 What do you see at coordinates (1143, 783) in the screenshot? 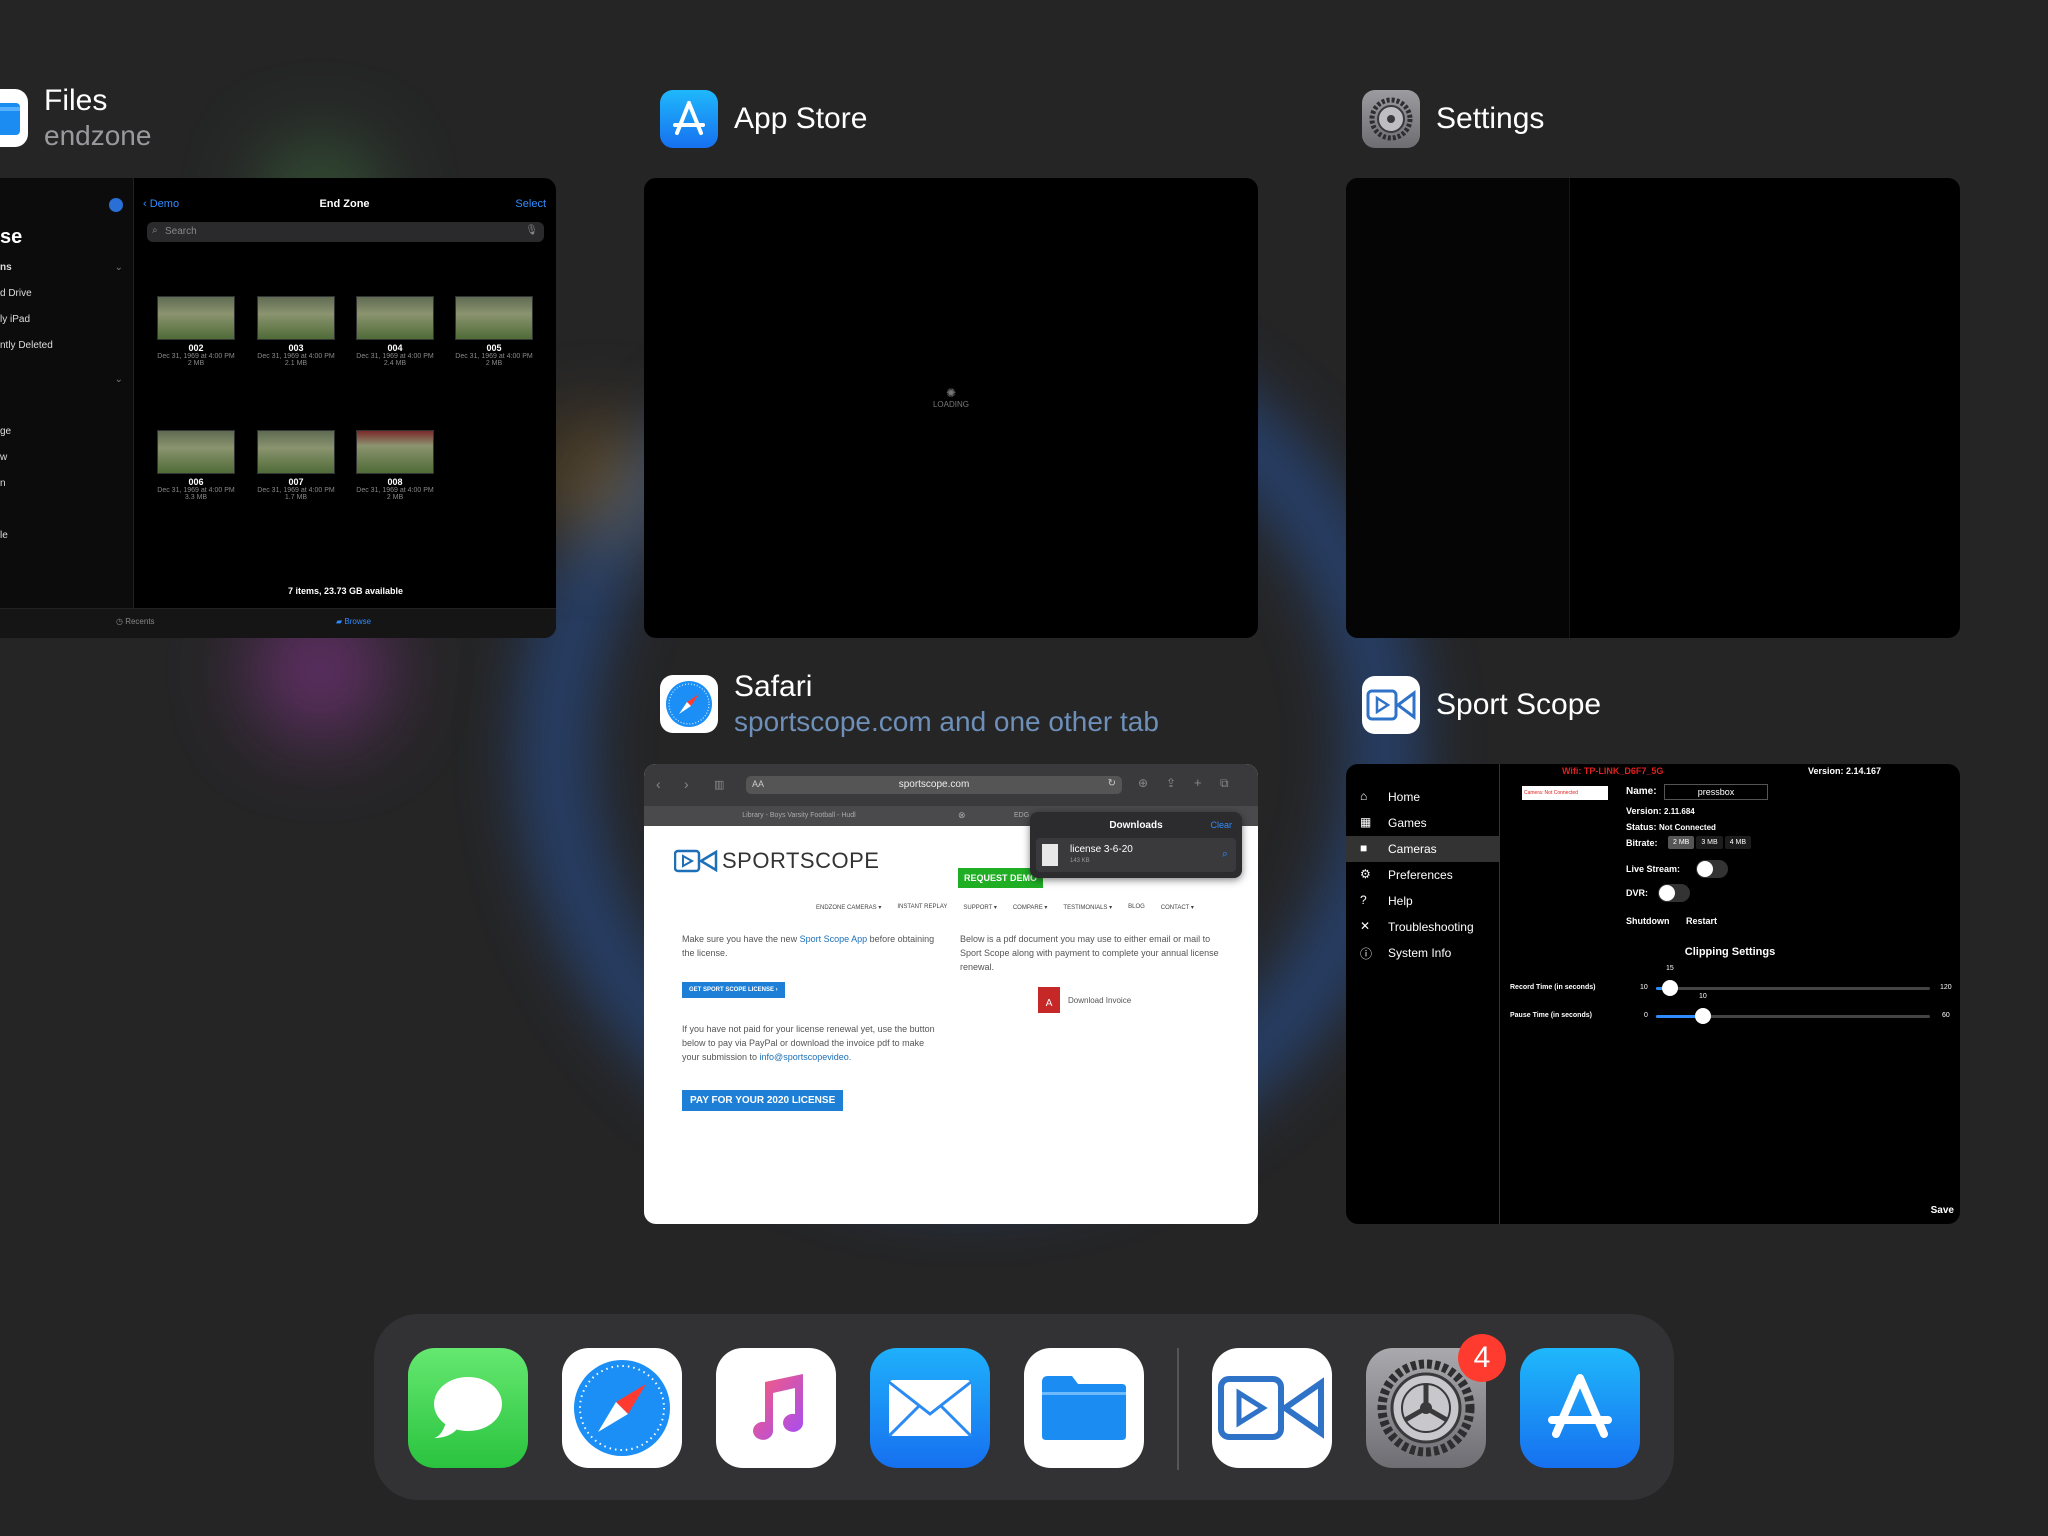
I see `downloads-icon: ⊕` at bounding box center [1143, 783].